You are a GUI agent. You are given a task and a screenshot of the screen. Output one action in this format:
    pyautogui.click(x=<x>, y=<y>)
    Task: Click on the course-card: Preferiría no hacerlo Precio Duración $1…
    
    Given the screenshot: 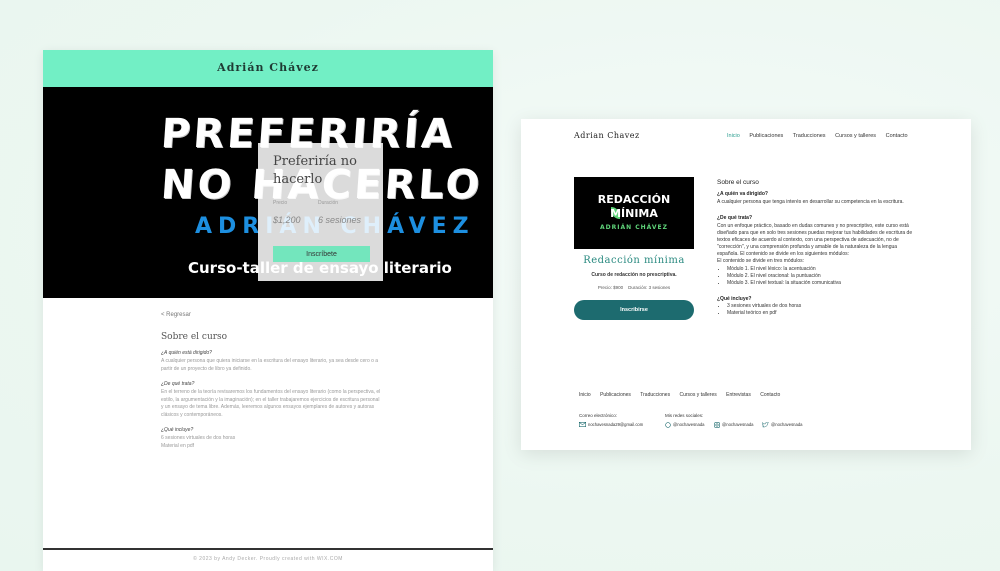 What is the action you would take?
    pyautogui.click(x=320, y=212)
    